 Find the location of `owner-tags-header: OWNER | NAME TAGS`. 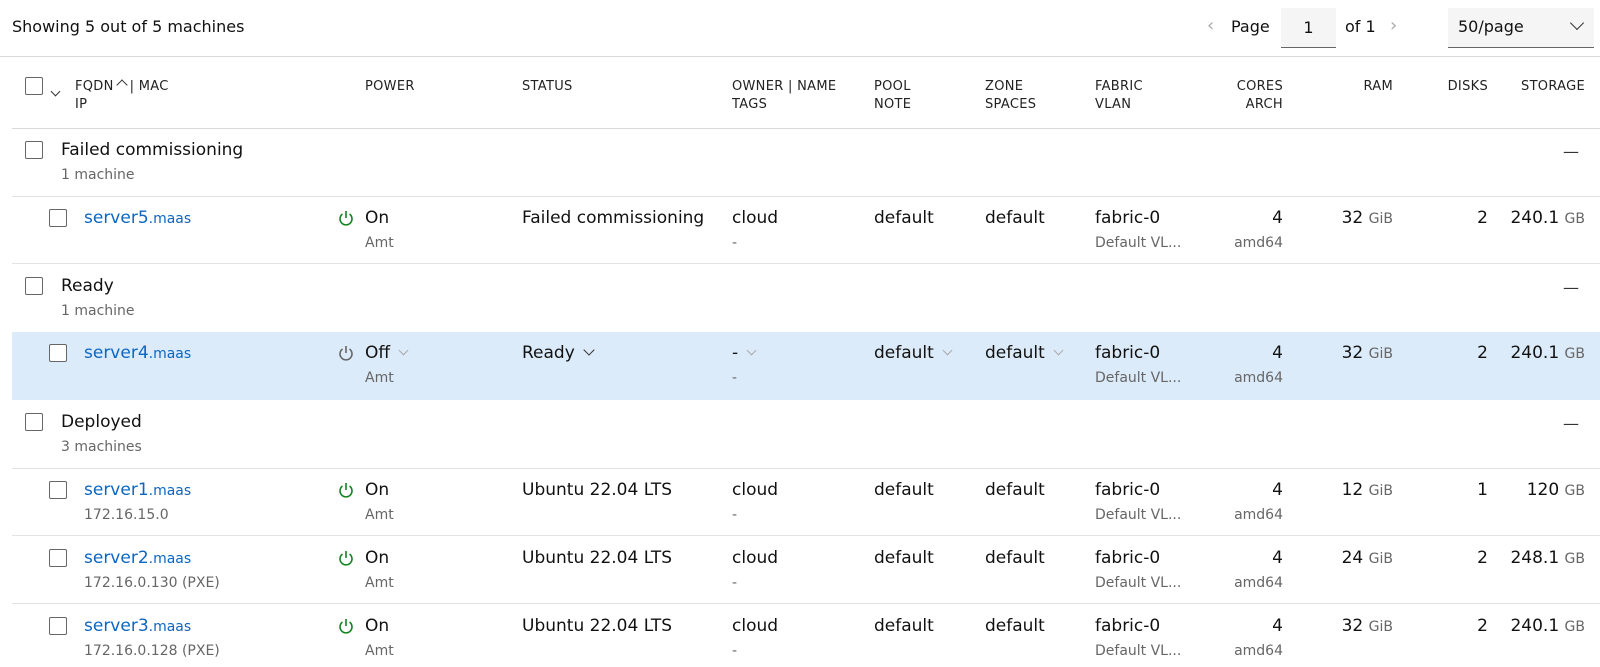

owner-tags-header: OWNER | NAME TAGS is located at coordinates (784, 96).